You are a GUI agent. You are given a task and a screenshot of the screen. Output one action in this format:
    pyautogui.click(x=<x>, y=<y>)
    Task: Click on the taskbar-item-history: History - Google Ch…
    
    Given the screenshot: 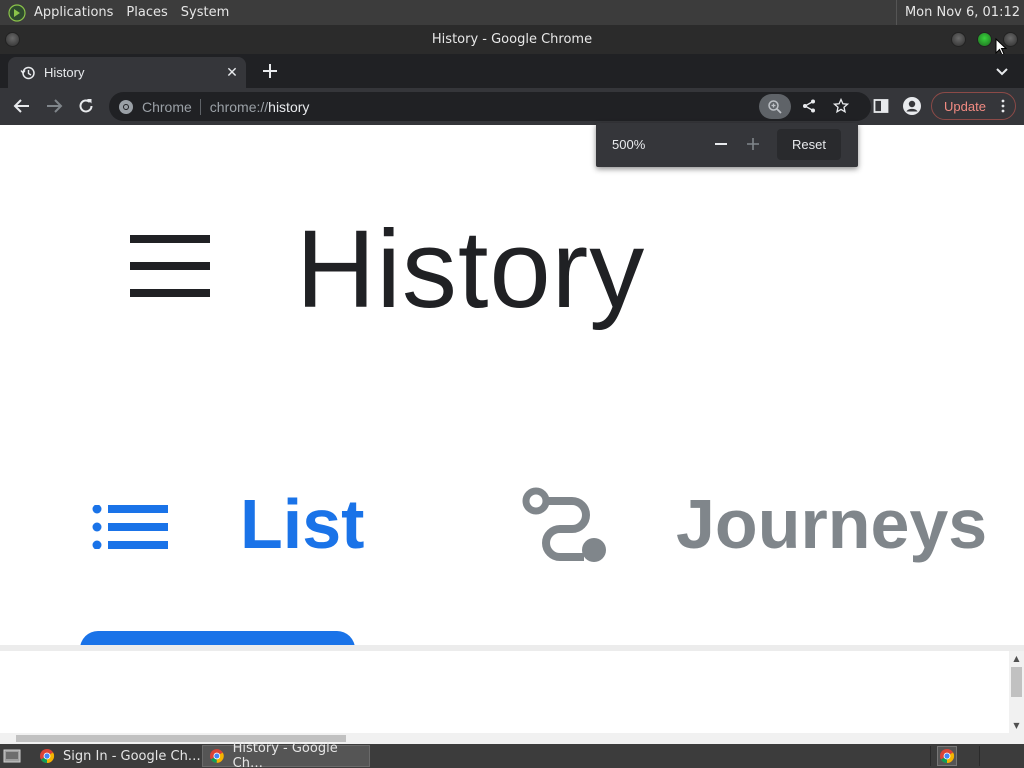 What is the action you would take?
    pyautogui.click(x=286, y=754)
    